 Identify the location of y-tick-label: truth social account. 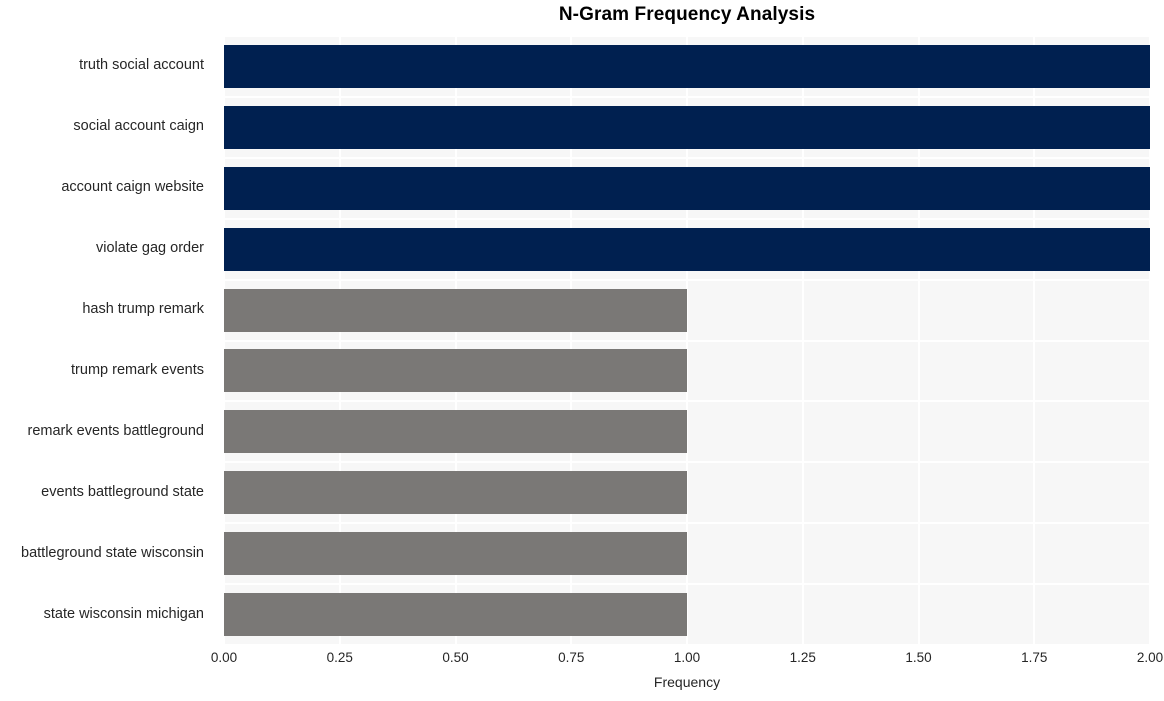
(141, 65).